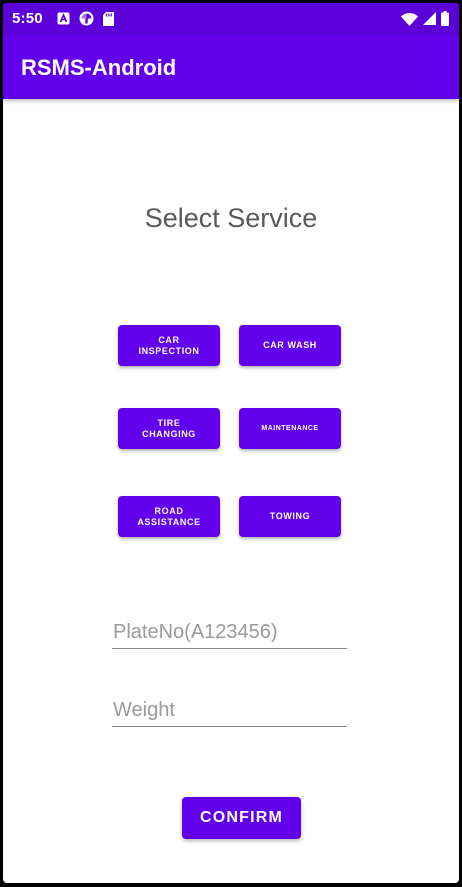  Describe the element at coordinates (290, 516) in the screenshot. I see `towing-button: TOWING` at that location.